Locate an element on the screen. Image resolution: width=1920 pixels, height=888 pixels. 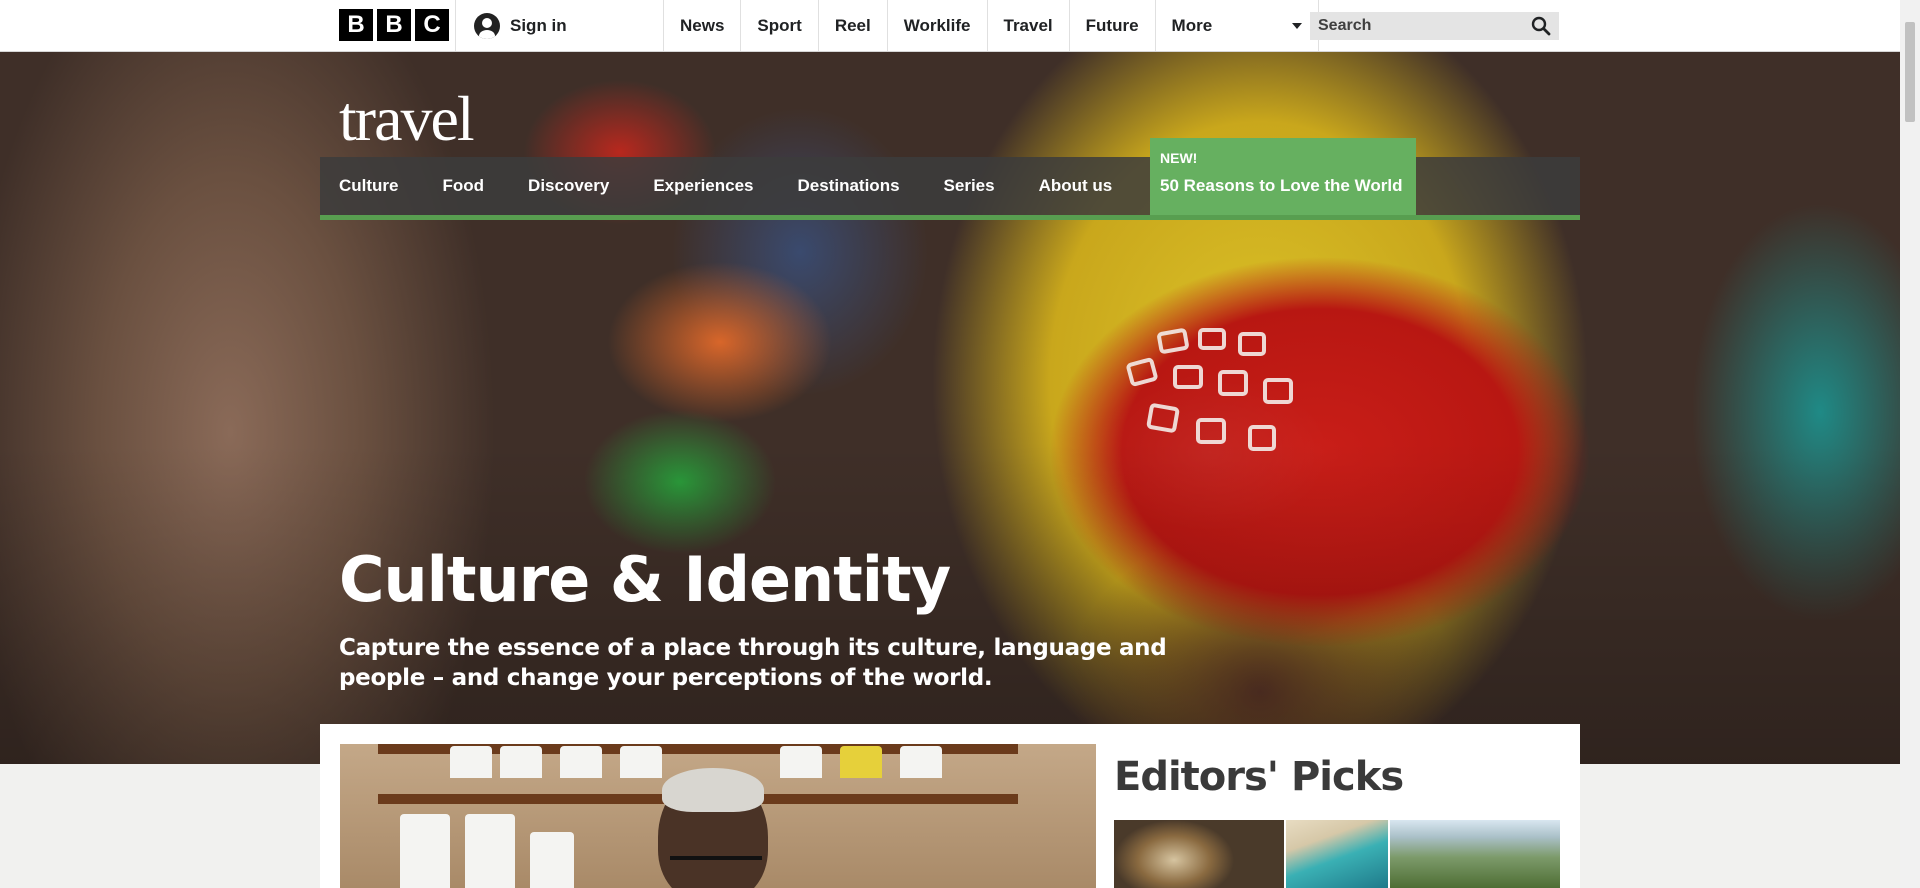
main-content: Editors' Picks is located at coordinates (950, 806).